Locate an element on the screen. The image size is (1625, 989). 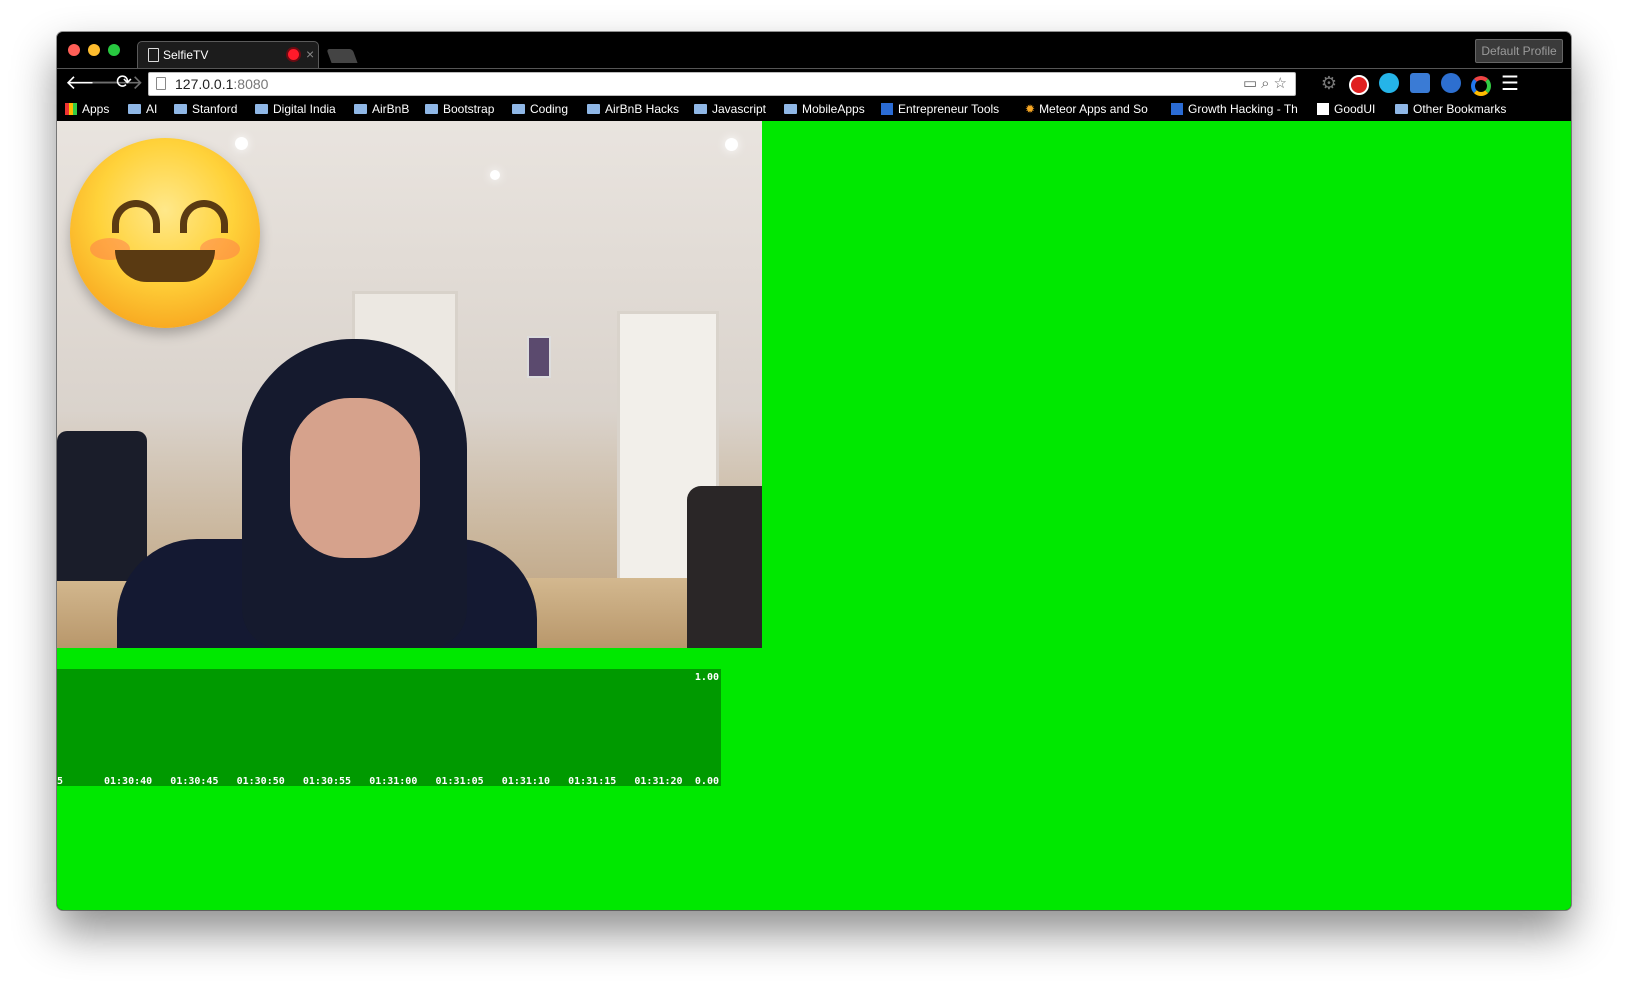
bookmark-javascript: Javascript is located at coordinates (730, 109).